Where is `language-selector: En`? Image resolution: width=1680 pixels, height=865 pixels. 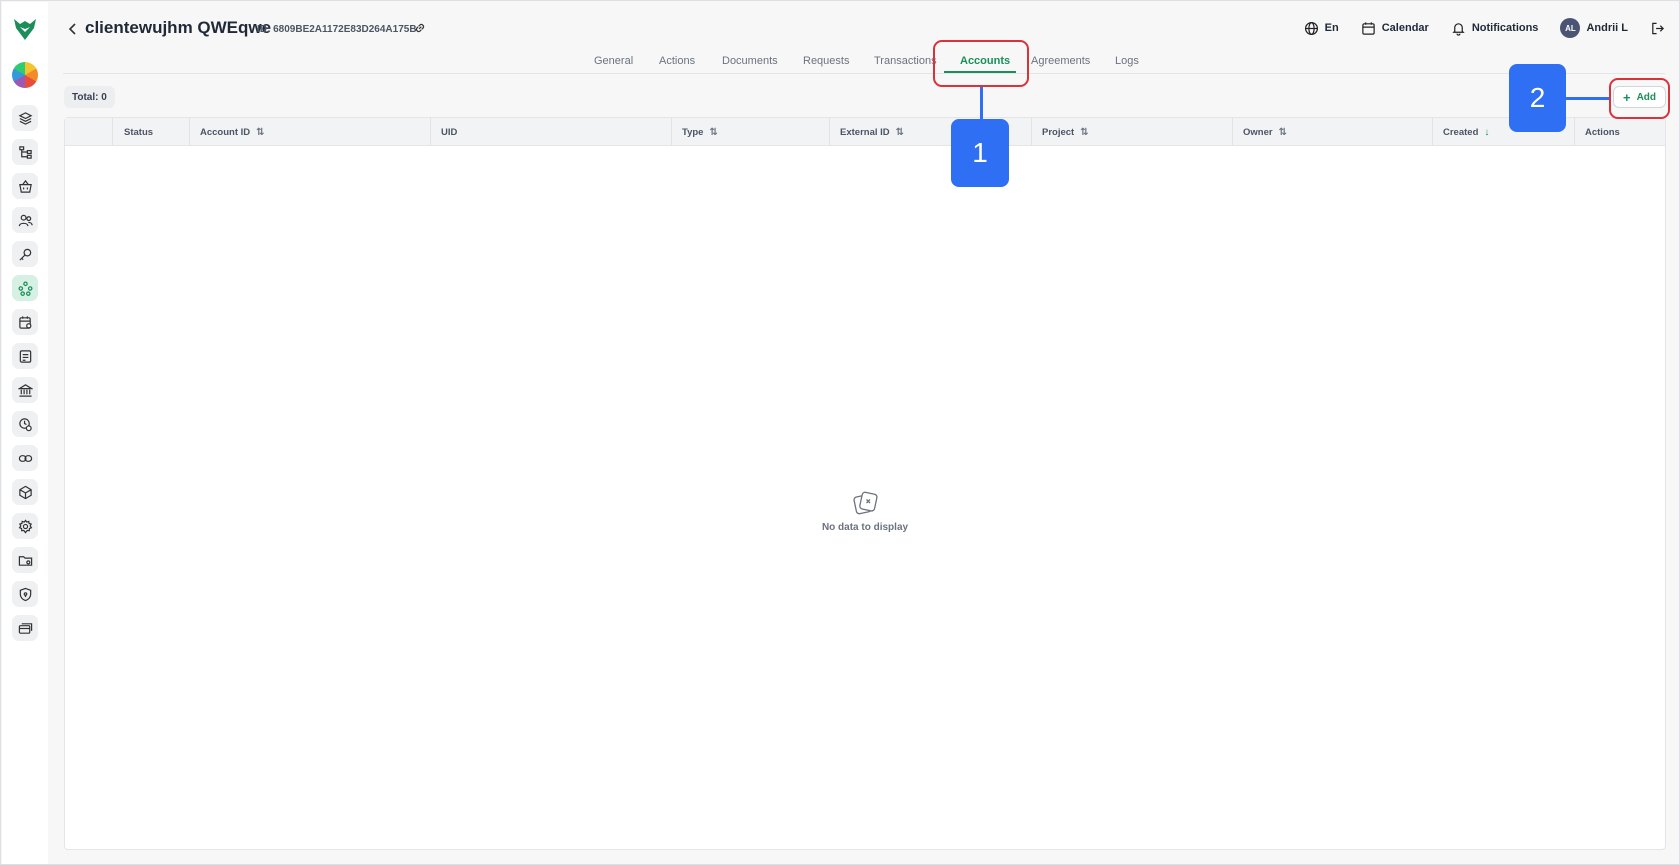
language-selector: En is located at coordinates (1321, 28).